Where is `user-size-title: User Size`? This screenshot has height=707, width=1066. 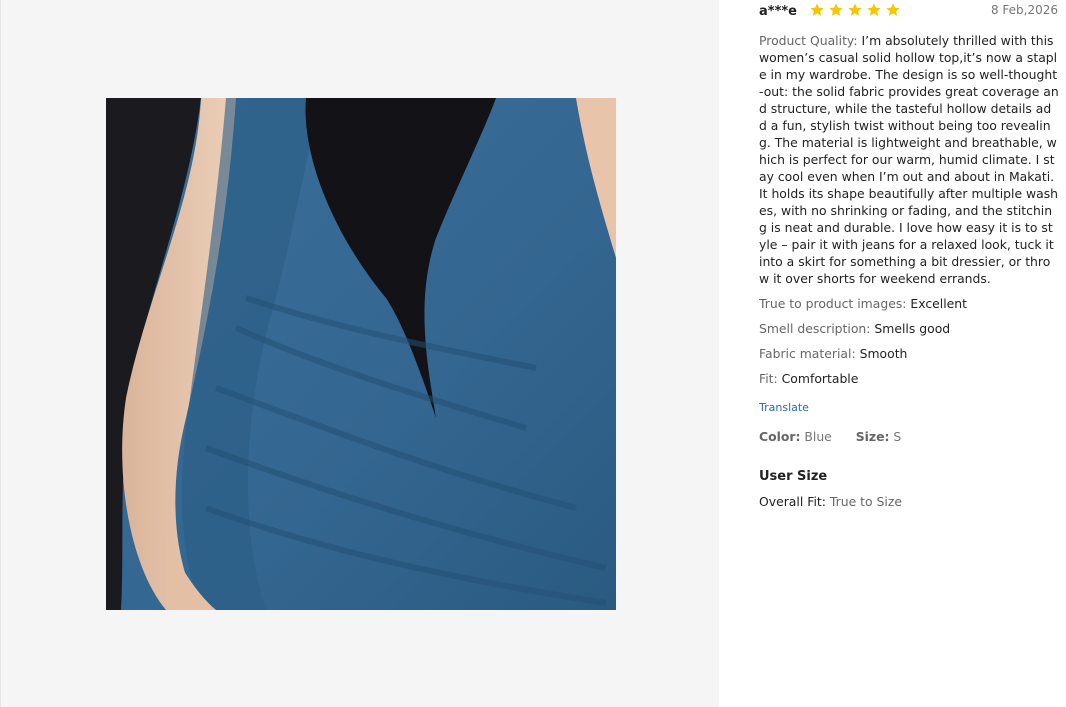 user-size-title: User Size is located at coordinates (793, 476).